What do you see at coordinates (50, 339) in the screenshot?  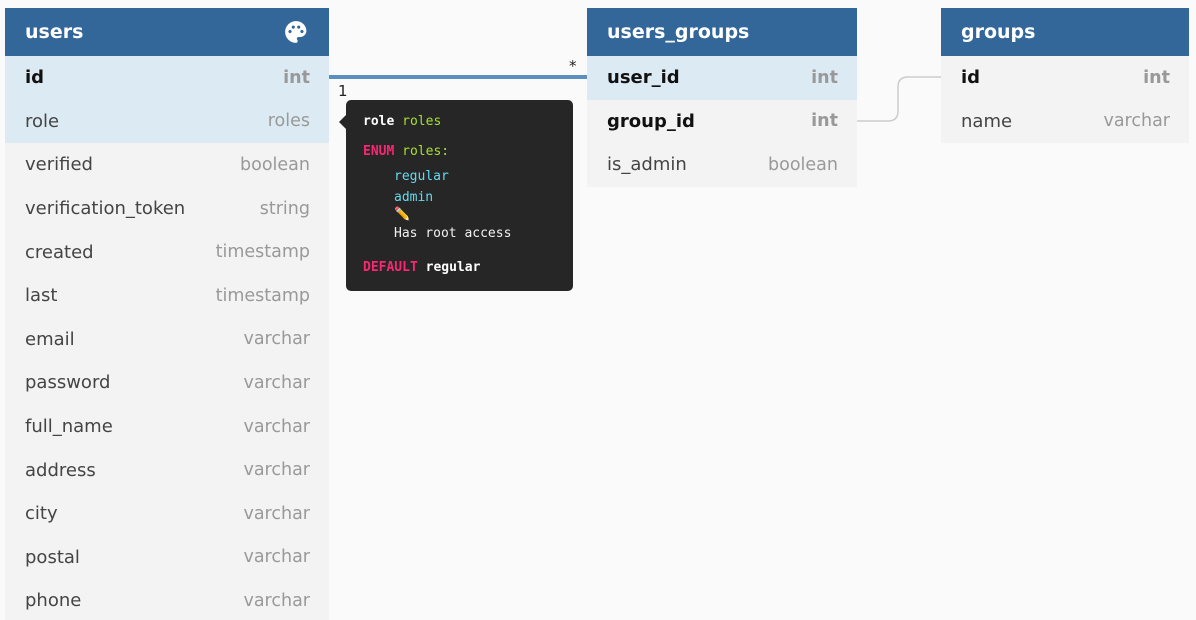 I see `column-name: email` at bounding box center [50, 339].